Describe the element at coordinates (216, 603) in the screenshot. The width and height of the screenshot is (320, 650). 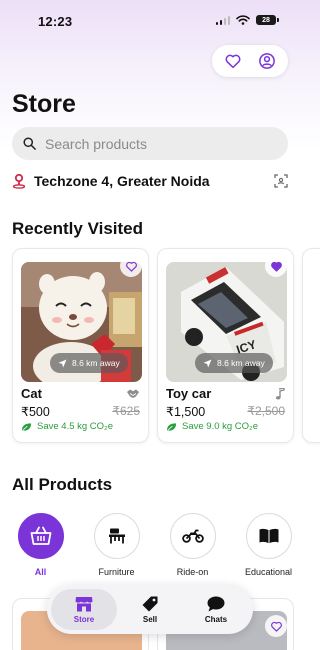
I see `chat-bubble-icon` at that location.